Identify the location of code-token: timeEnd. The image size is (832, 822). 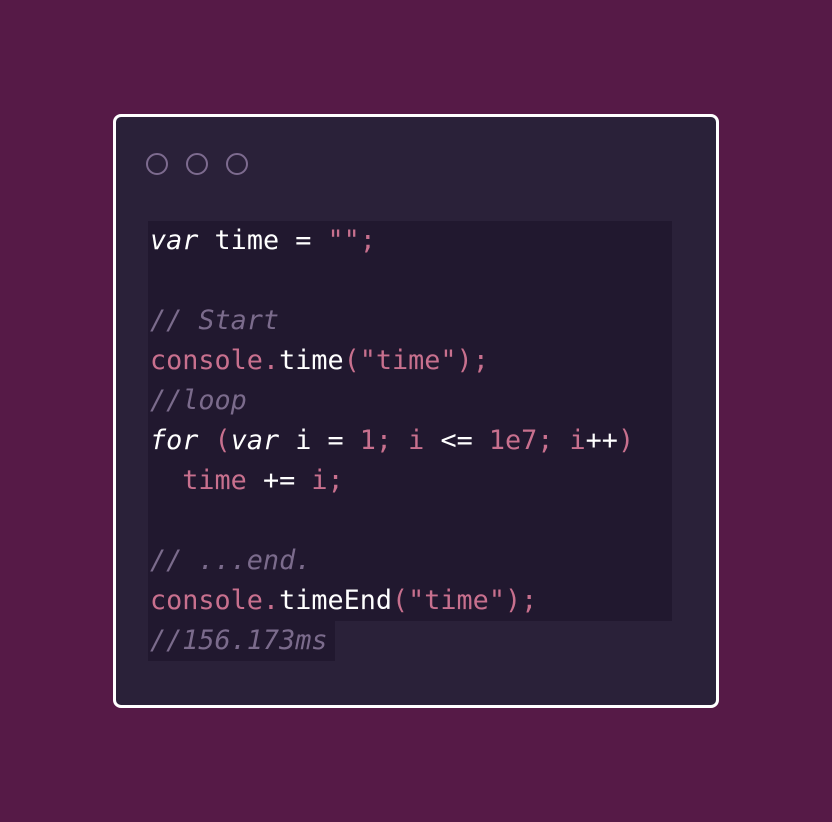
(336, 600).